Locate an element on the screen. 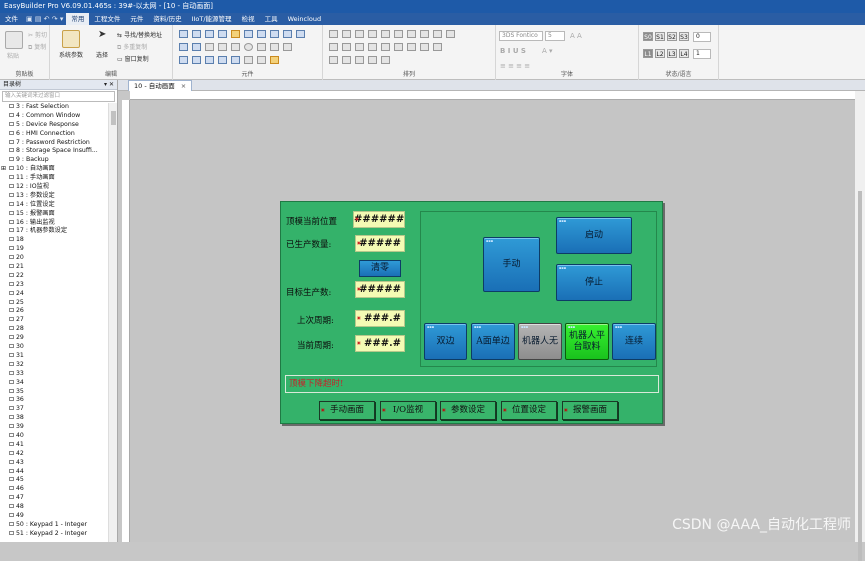 The image size is (865, 561). align-bottom-icon is located at coordinates (398, 34).